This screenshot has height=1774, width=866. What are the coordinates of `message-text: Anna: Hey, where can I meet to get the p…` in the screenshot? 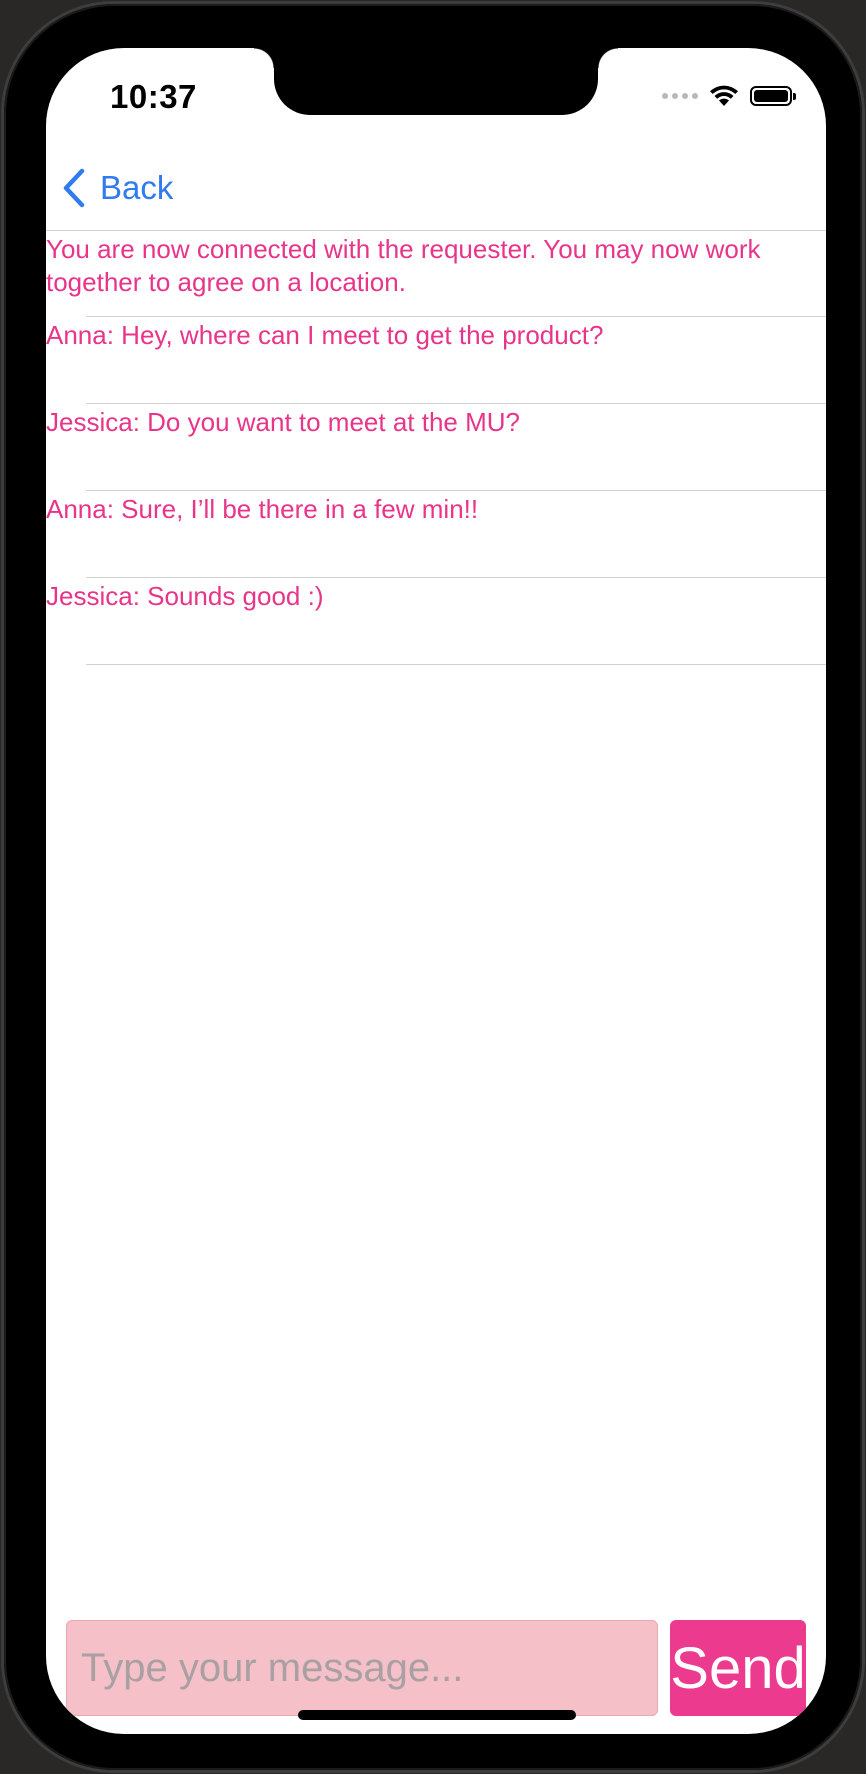 It's located at (325, 335).